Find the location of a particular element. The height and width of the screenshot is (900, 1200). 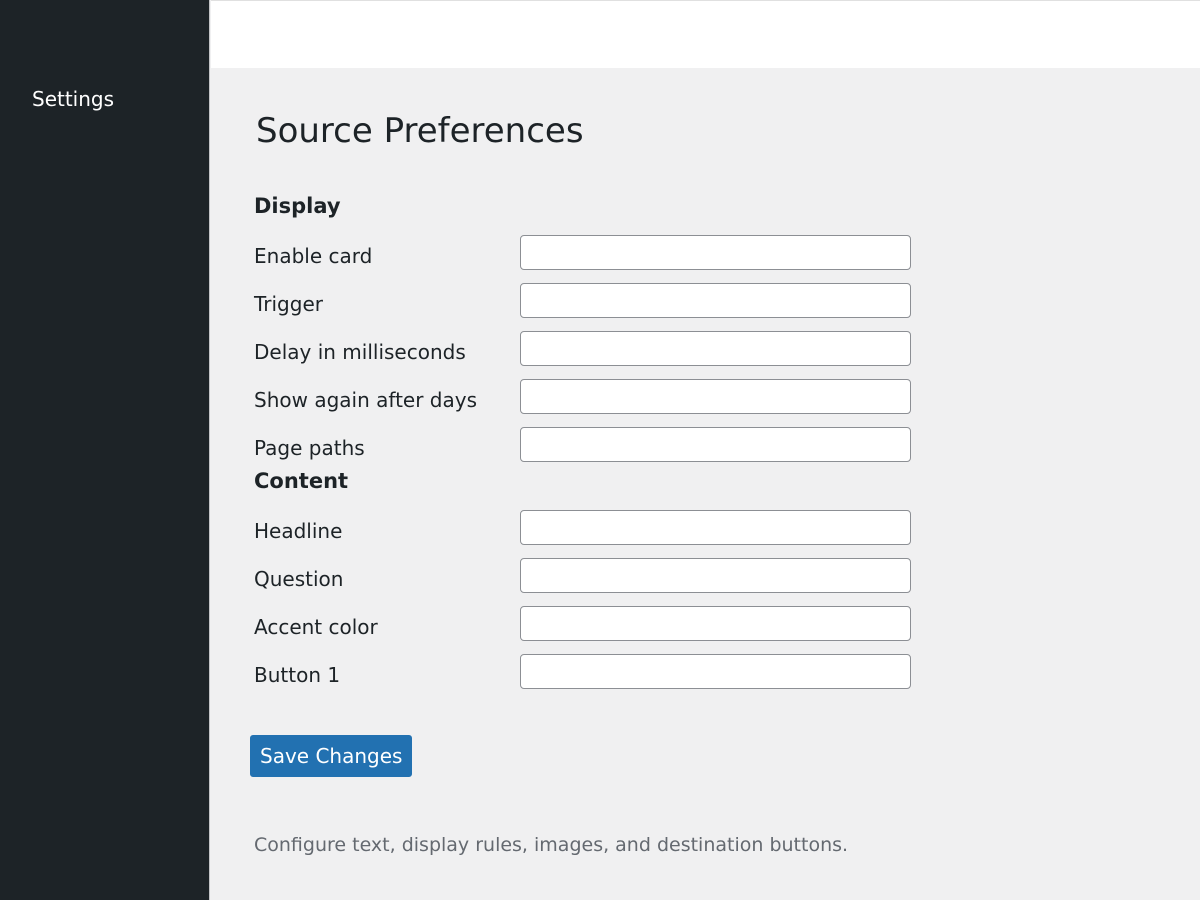

label-enable-card: Enable card is located at coordinates (313, 256).